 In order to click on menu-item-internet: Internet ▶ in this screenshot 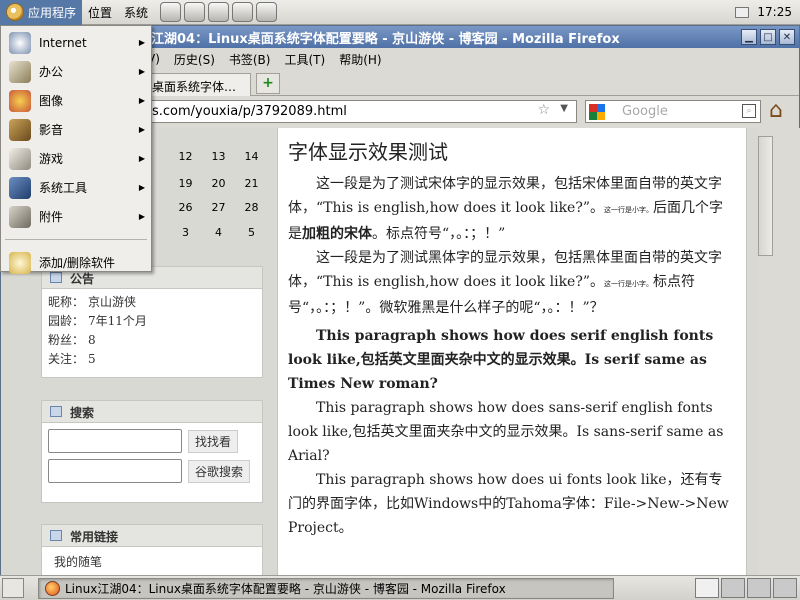, I will do `click(76, 42)`.